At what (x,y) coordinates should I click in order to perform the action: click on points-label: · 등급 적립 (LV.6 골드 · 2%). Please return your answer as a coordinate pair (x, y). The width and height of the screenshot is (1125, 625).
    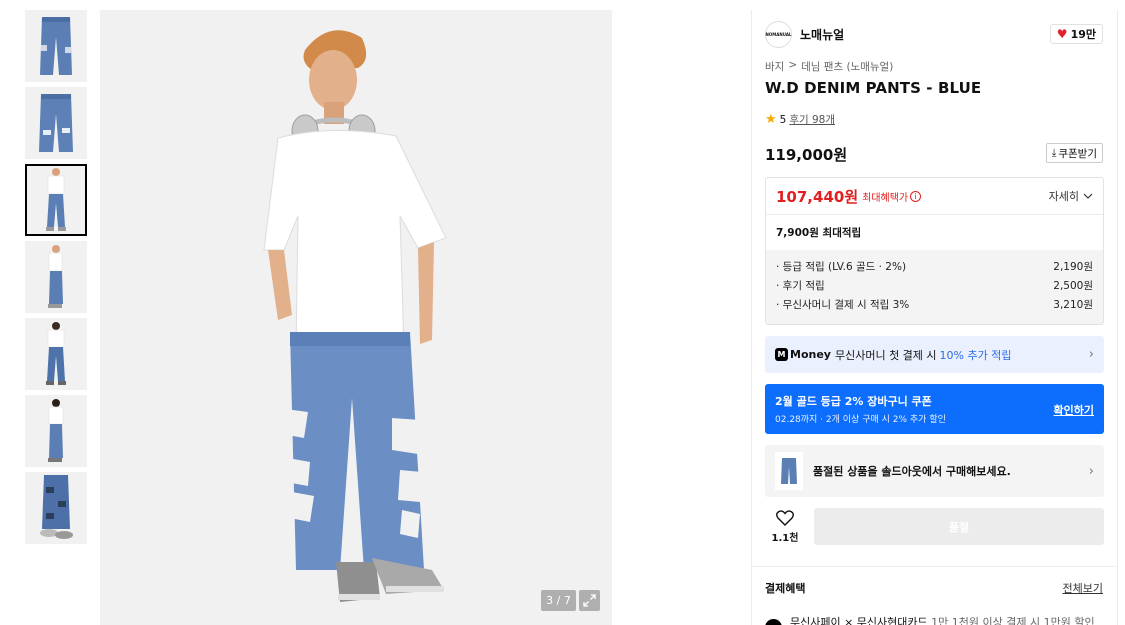
    Looking at the image, I should click on (841, 267).